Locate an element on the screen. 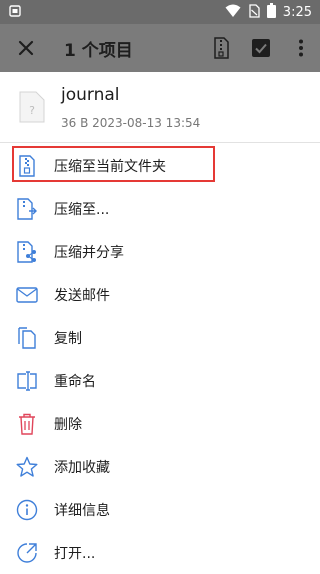  notification-icon is located at coordinates (15, 12).